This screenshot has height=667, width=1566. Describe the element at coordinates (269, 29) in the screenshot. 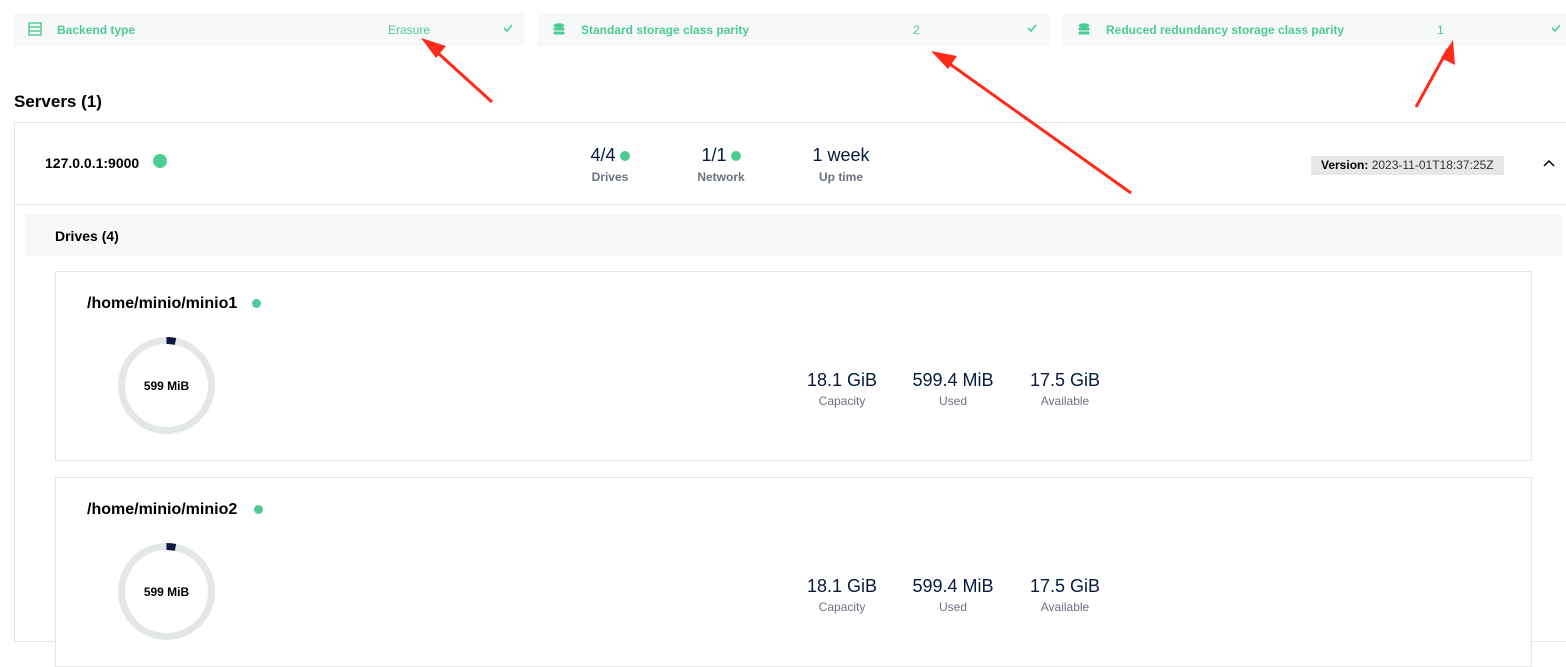

I see `backend-type-card: Backend type Erasure` at that location.